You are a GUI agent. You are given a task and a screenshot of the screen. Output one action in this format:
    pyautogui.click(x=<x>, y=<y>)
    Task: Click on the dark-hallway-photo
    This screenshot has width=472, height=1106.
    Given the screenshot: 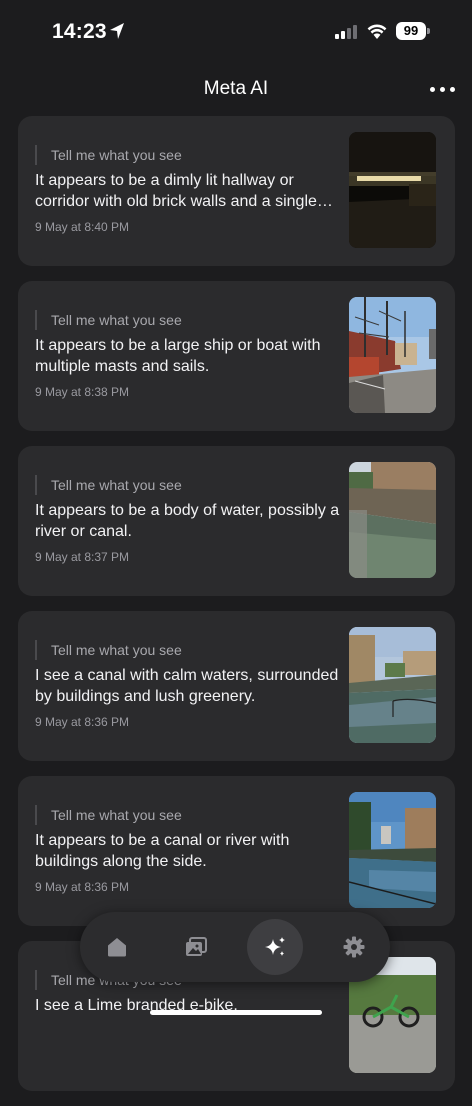 What is the action you would take?
    pyautogui.click(x=392, y=190)
    